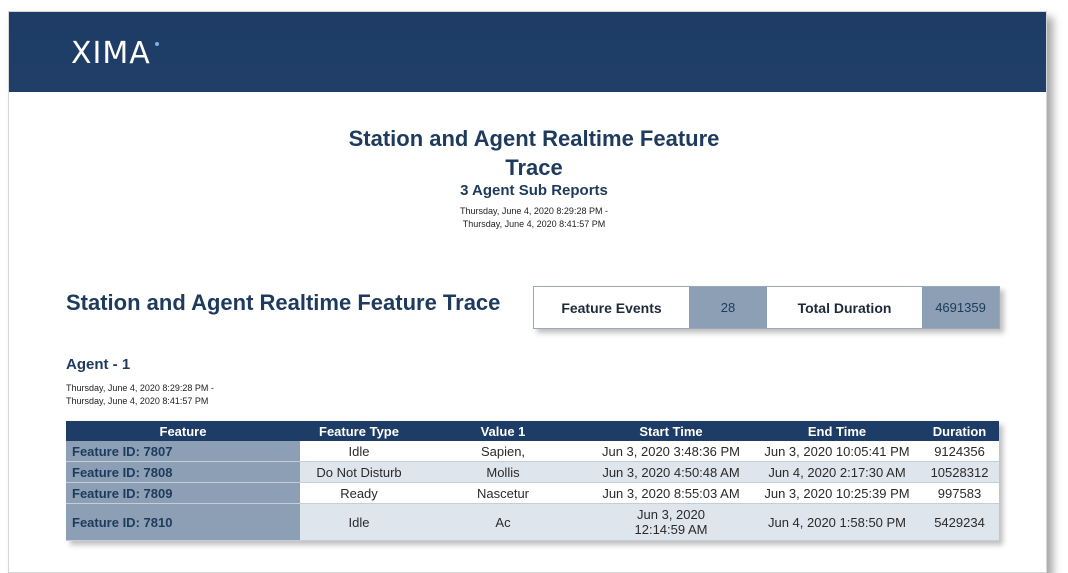 The image size is (1068, 573). What do you see at coordinates (837, 493) in the screenshot?
I see `end-time-cell: Jun 3, 2020 10:25:39 PM` at bounding box center [837, 493].